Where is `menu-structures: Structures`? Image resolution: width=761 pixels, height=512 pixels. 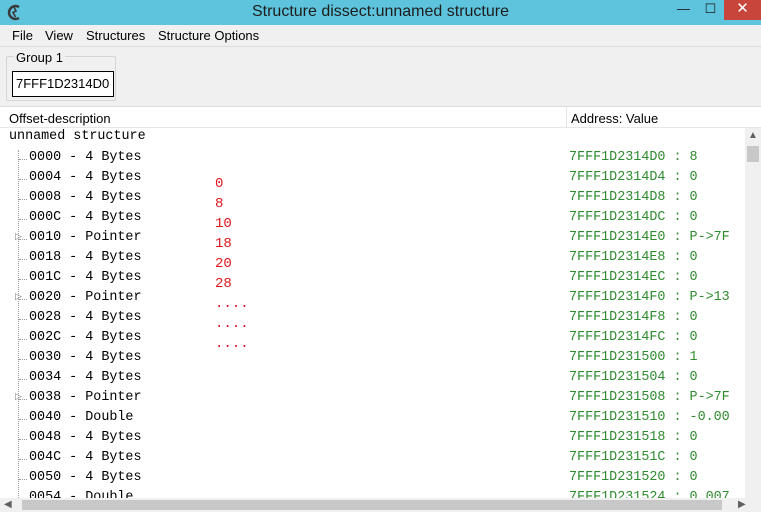 menu-structures: Structures is located at coordinates (115, 35).